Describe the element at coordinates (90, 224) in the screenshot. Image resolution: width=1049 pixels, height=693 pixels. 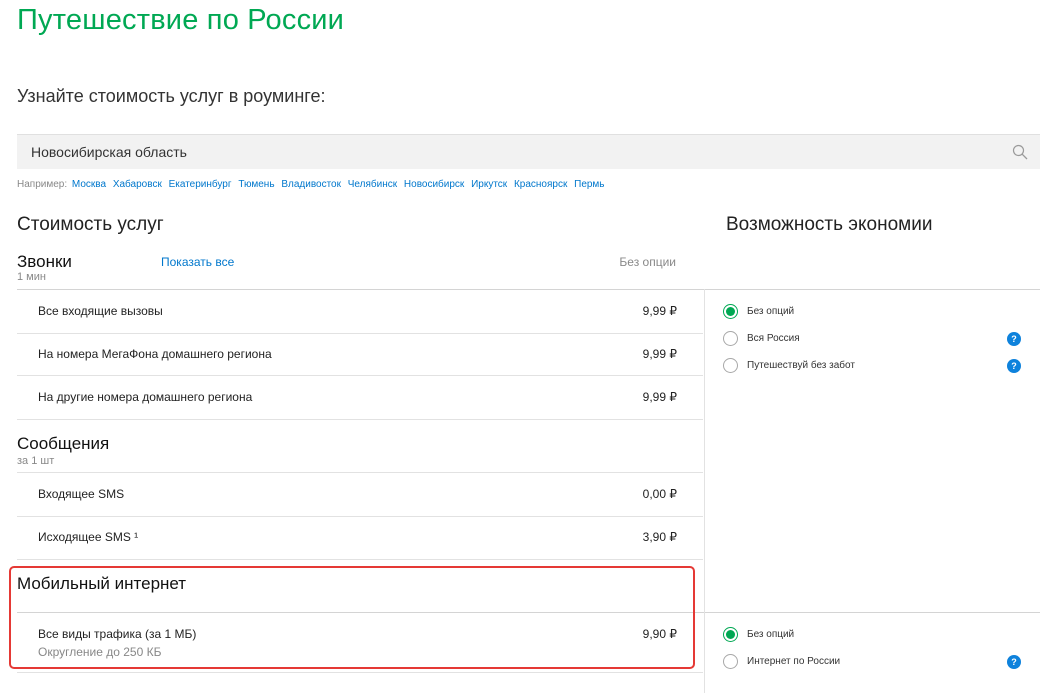
I see `costs-heading: Стоимость услуг` at that location.